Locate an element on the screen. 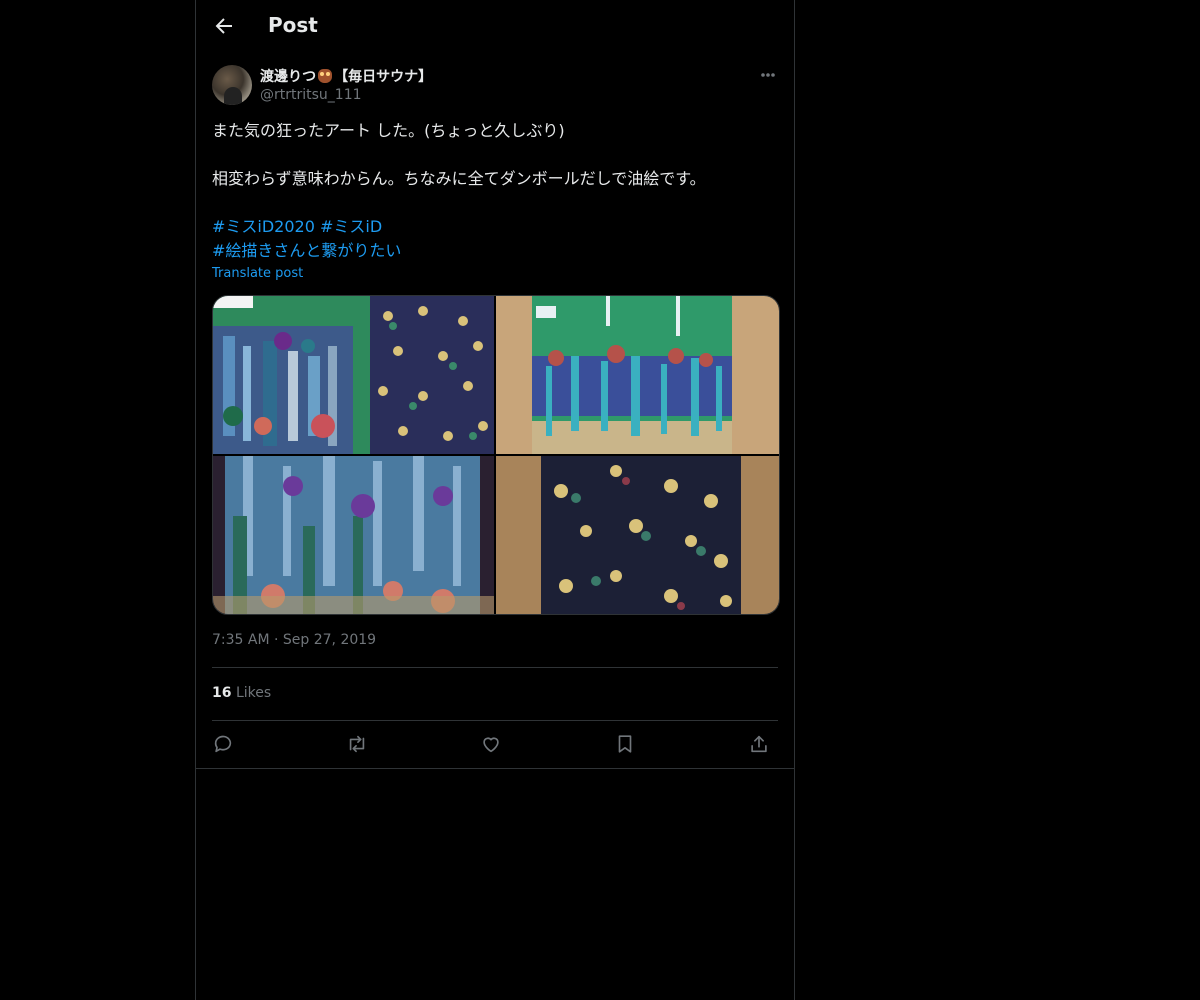  author-name-prefix: 渡邊りつ is located at coordinates (288, 77).